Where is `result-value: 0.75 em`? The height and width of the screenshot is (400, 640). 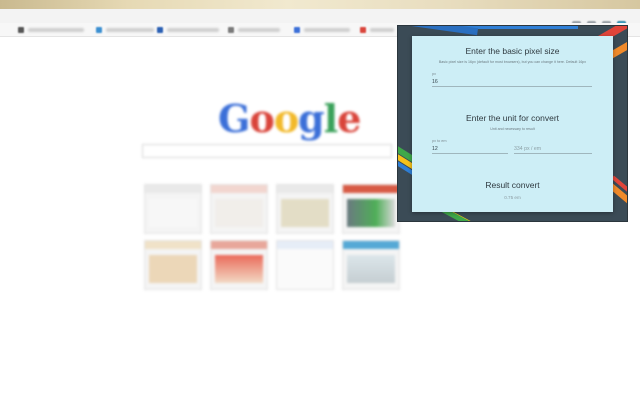
result-value: 0.75 em is located at coordinates (512, 197).